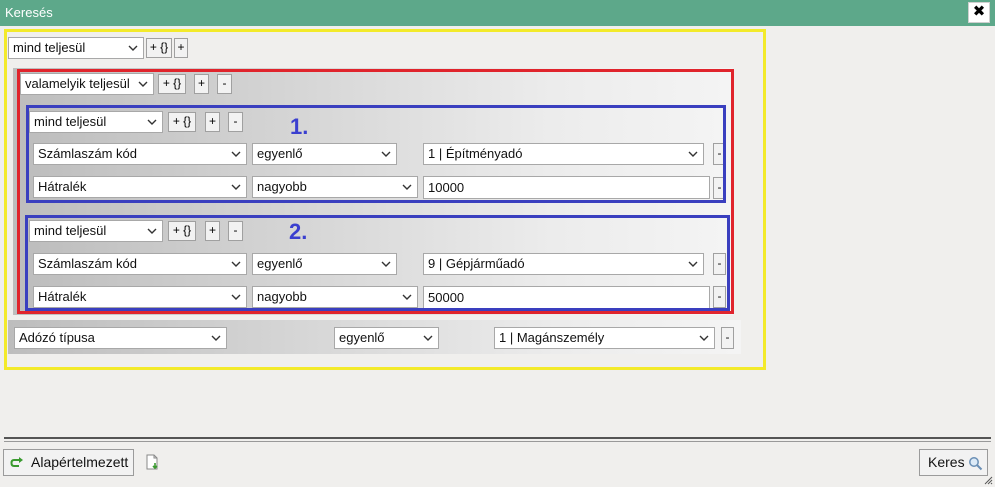 The height and width of the screenshot is (487, 995). Describe the element at coordinates (212, 231) in the screenshot. I see `subgroup-2-add-condition-button: +` at that location.